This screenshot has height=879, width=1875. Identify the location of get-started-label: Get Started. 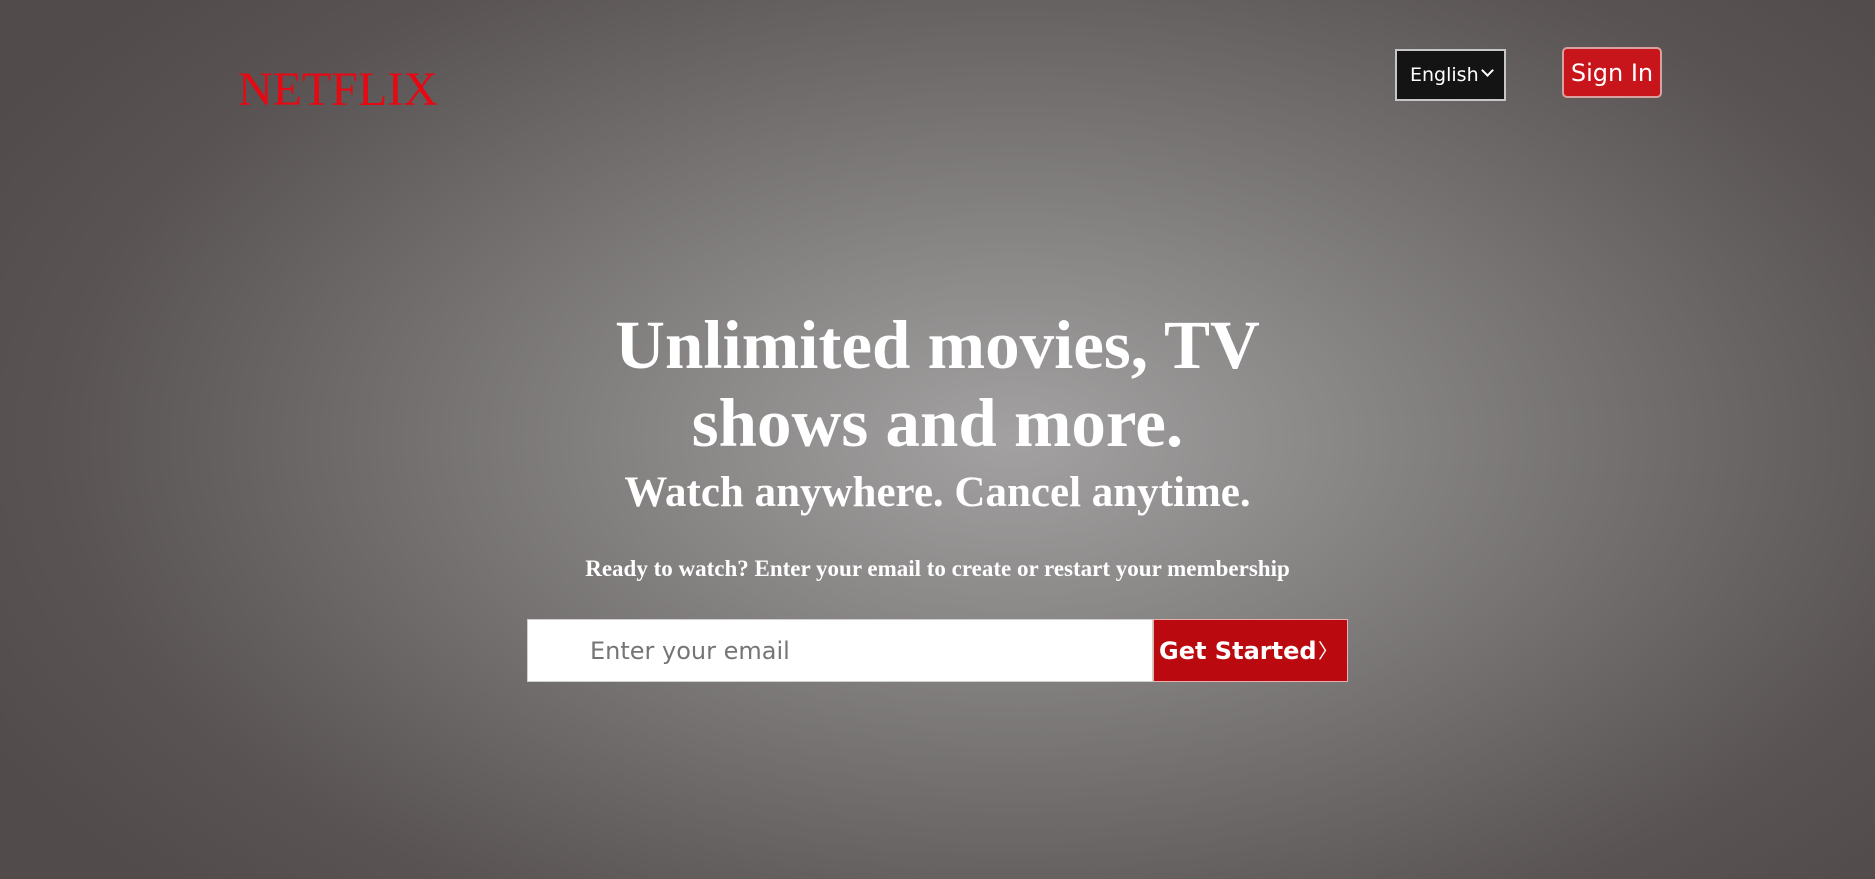
(1238, 650).